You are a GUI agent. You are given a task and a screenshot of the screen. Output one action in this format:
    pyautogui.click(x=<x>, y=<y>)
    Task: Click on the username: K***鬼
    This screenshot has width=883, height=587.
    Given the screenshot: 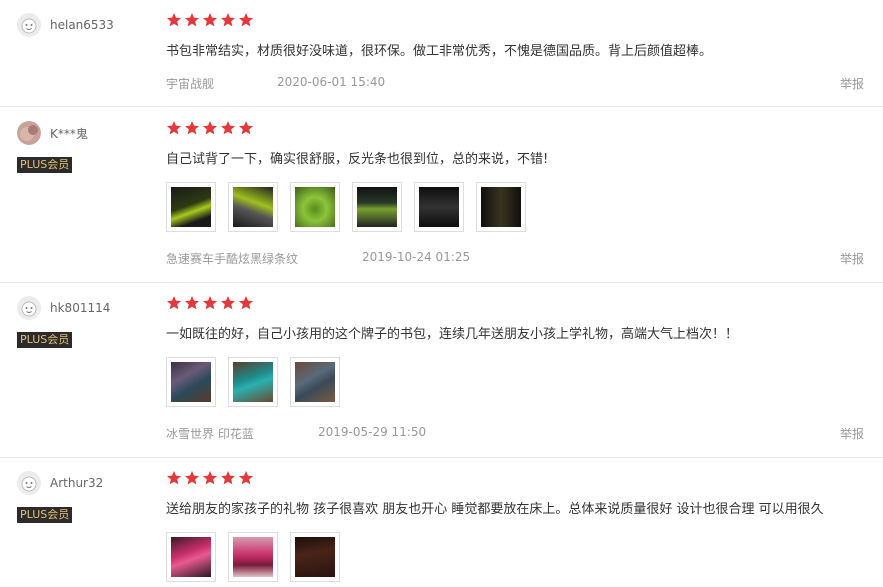 What is the action you would take?
    pyautogui.click(x=69, y=133)
    